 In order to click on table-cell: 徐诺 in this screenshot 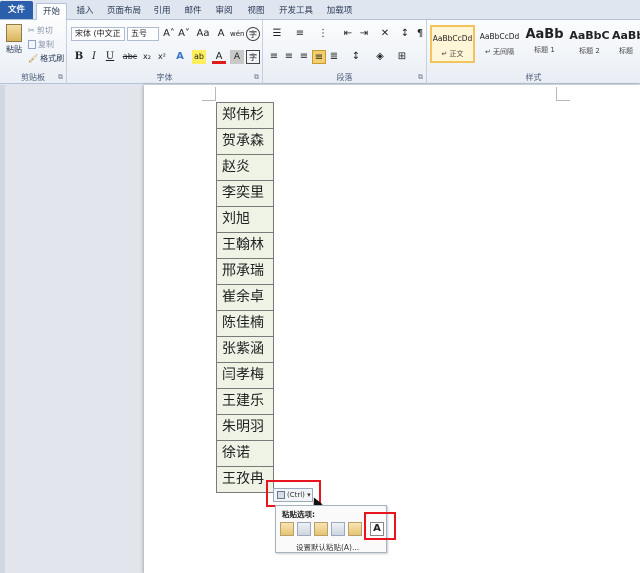, I will do `click(245, 453)`.